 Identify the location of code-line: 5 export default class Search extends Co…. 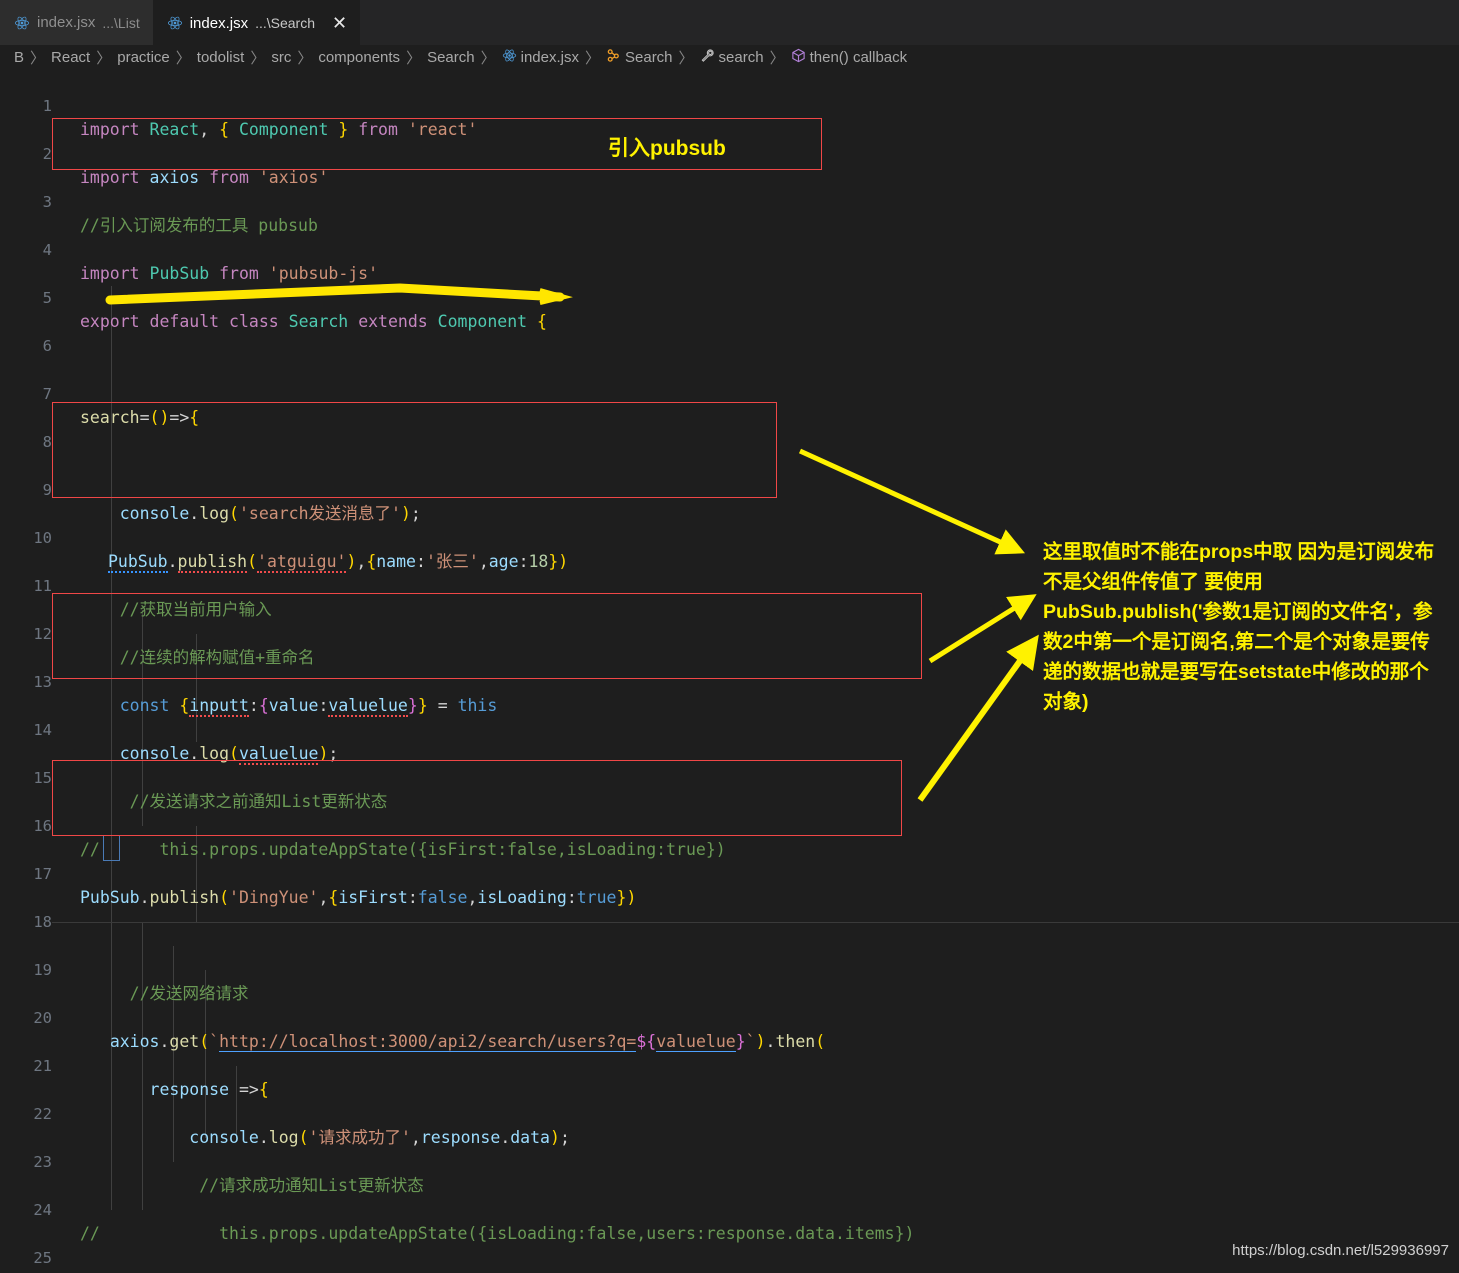
(729, 296).